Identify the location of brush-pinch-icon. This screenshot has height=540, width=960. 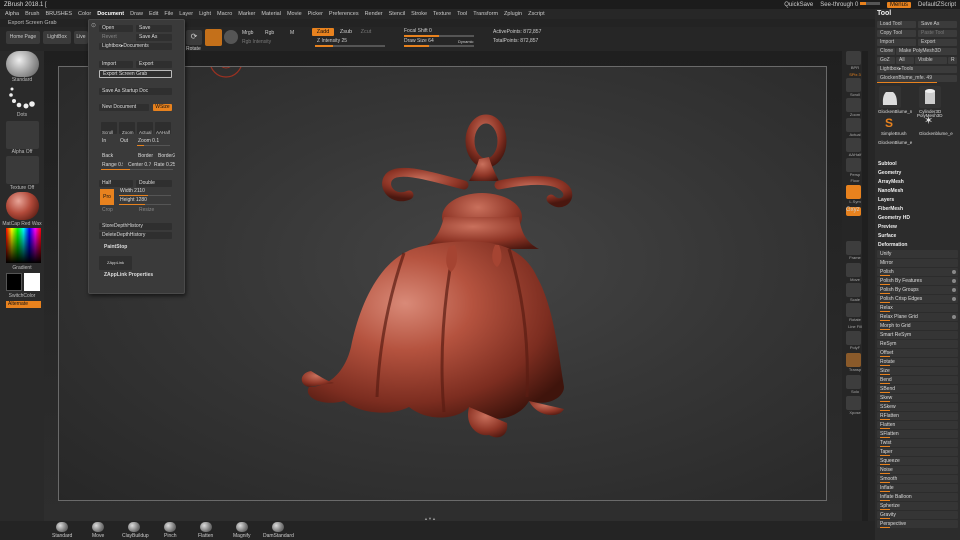
(170, 527).